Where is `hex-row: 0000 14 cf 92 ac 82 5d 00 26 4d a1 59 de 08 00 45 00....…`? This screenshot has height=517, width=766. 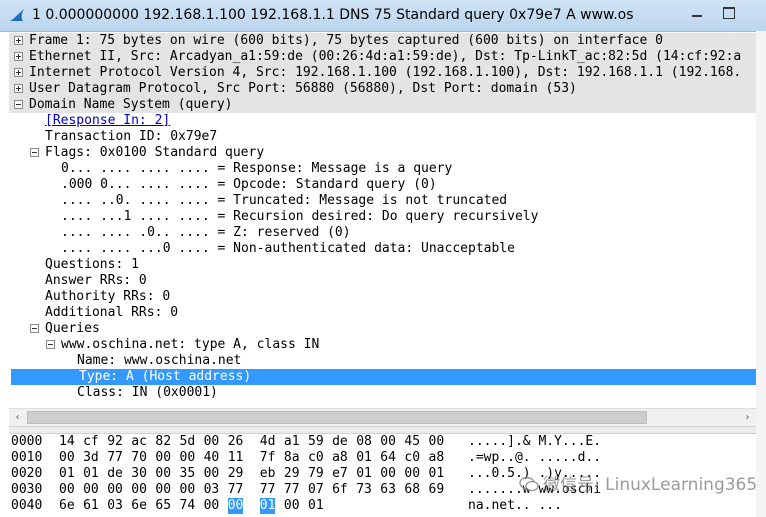 hex-row: 0000 14 cf 92 ac 82 5d 00 26 4d a1 59 de 08 00 45 00....… is located at coordinates (382, 442).